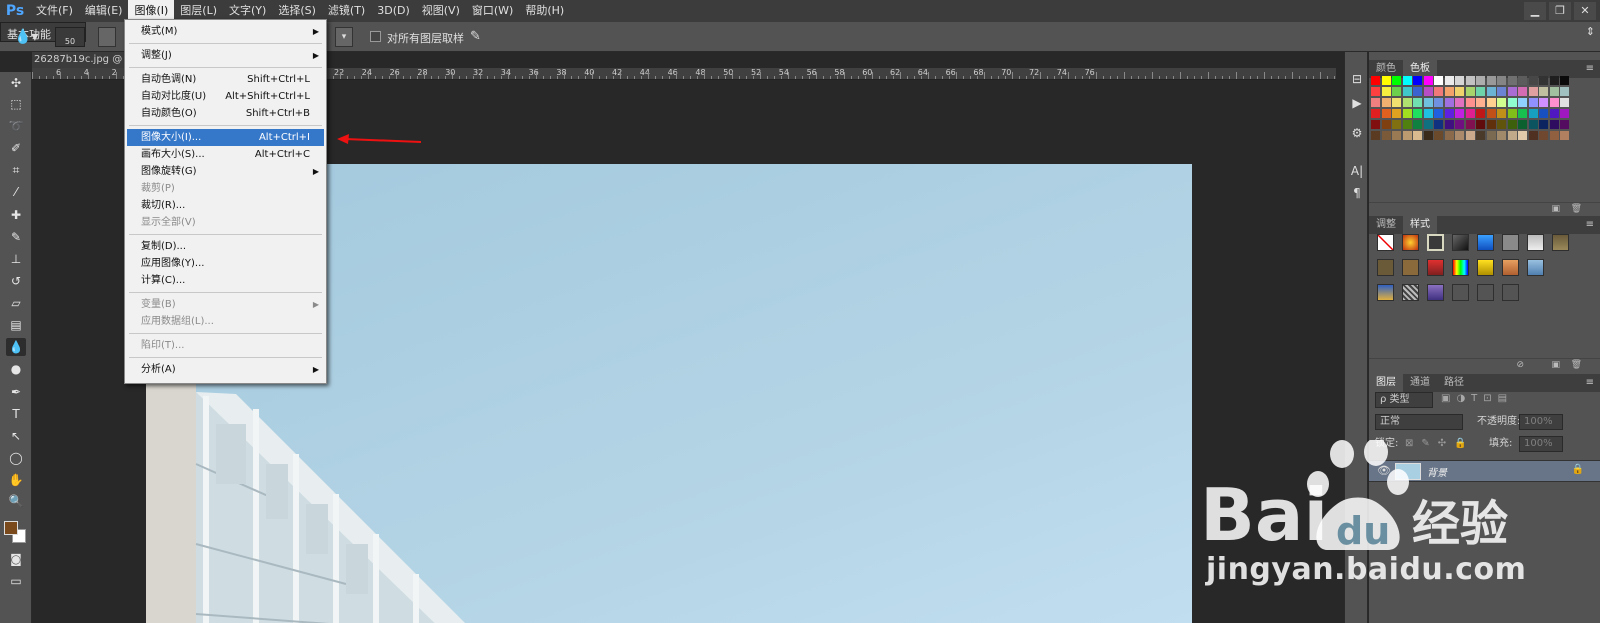 Image resolution: width=1600 pixels, height=623 pixels. I want to click on quick-mask-icon: ◙, so click(16, 559).